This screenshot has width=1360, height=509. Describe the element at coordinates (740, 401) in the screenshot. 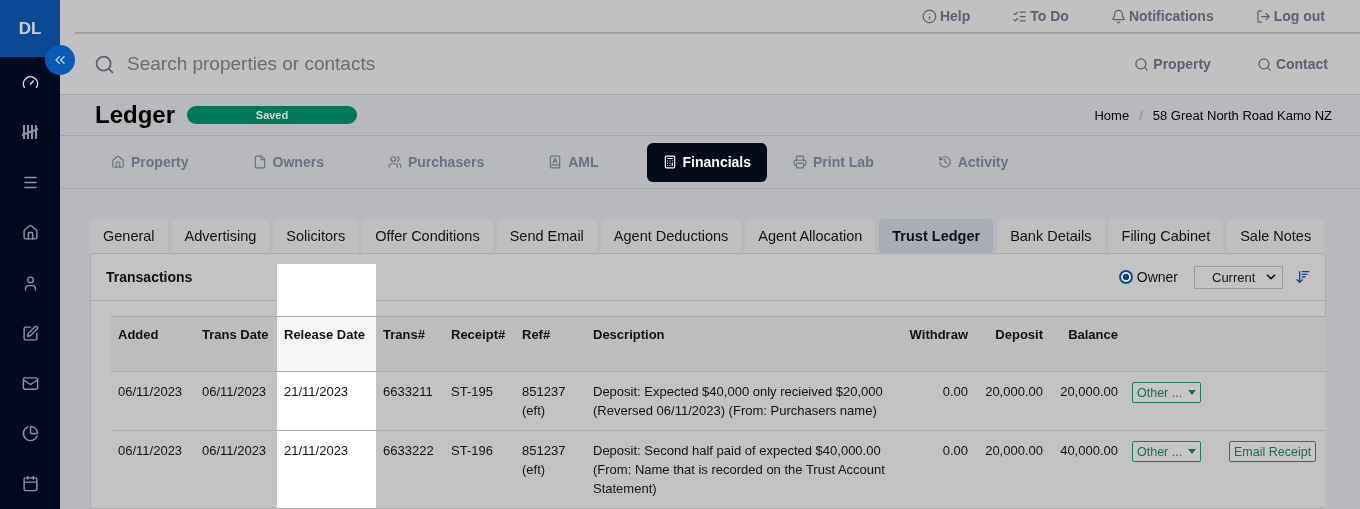

I see `table-cell: Deposit: Expected $40,000 only recieived $20,000 (Reversed 06/11/2023) (From: Purchasers name)` at that location.